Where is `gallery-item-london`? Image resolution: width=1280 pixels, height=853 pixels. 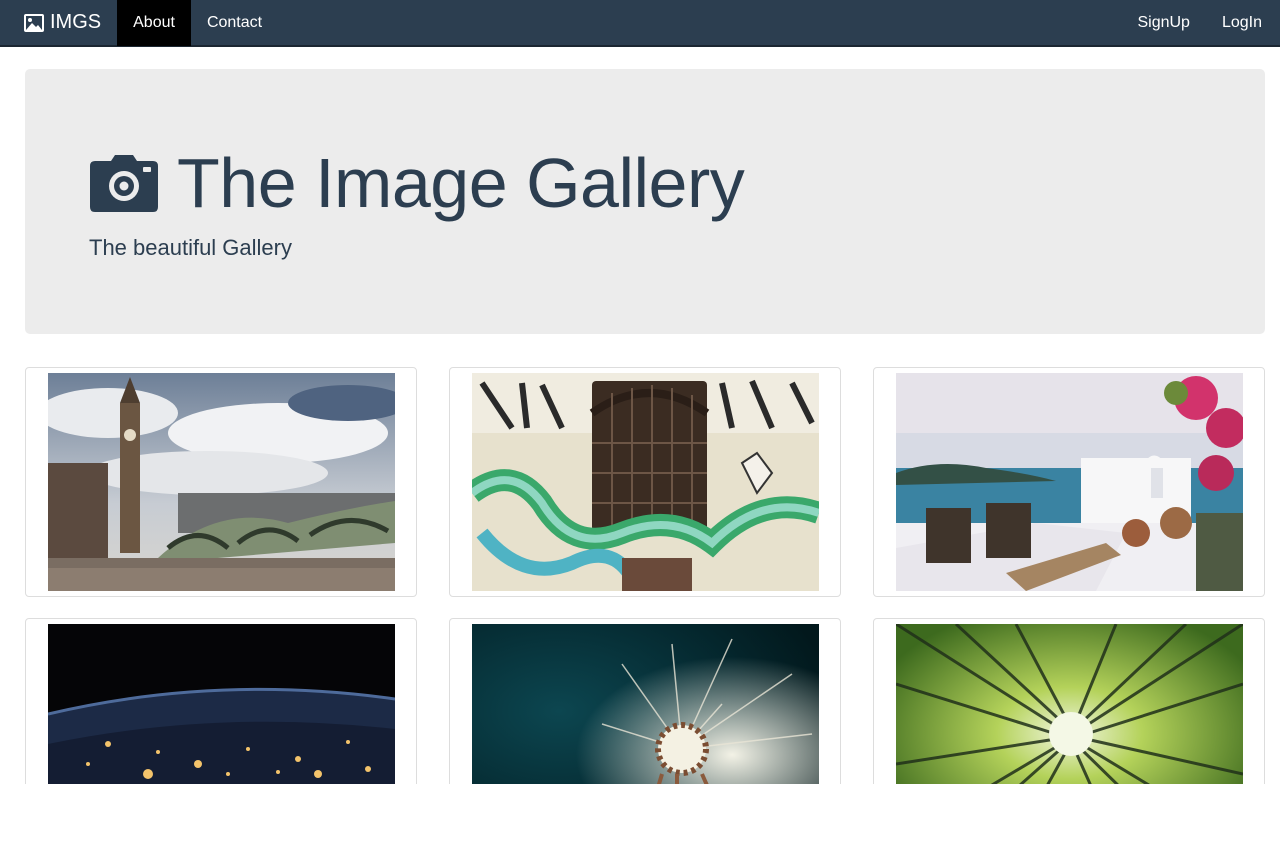 gallery-item-london is located at coordinates (221, 482).